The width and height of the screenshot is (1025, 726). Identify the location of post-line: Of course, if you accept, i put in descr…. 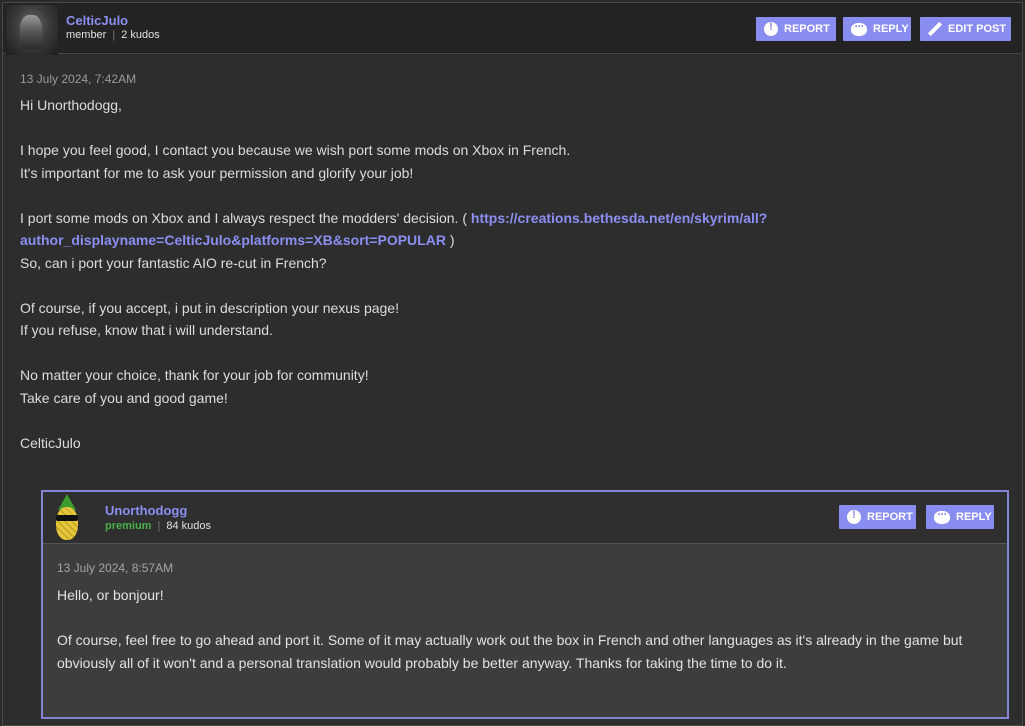
(209, 307).